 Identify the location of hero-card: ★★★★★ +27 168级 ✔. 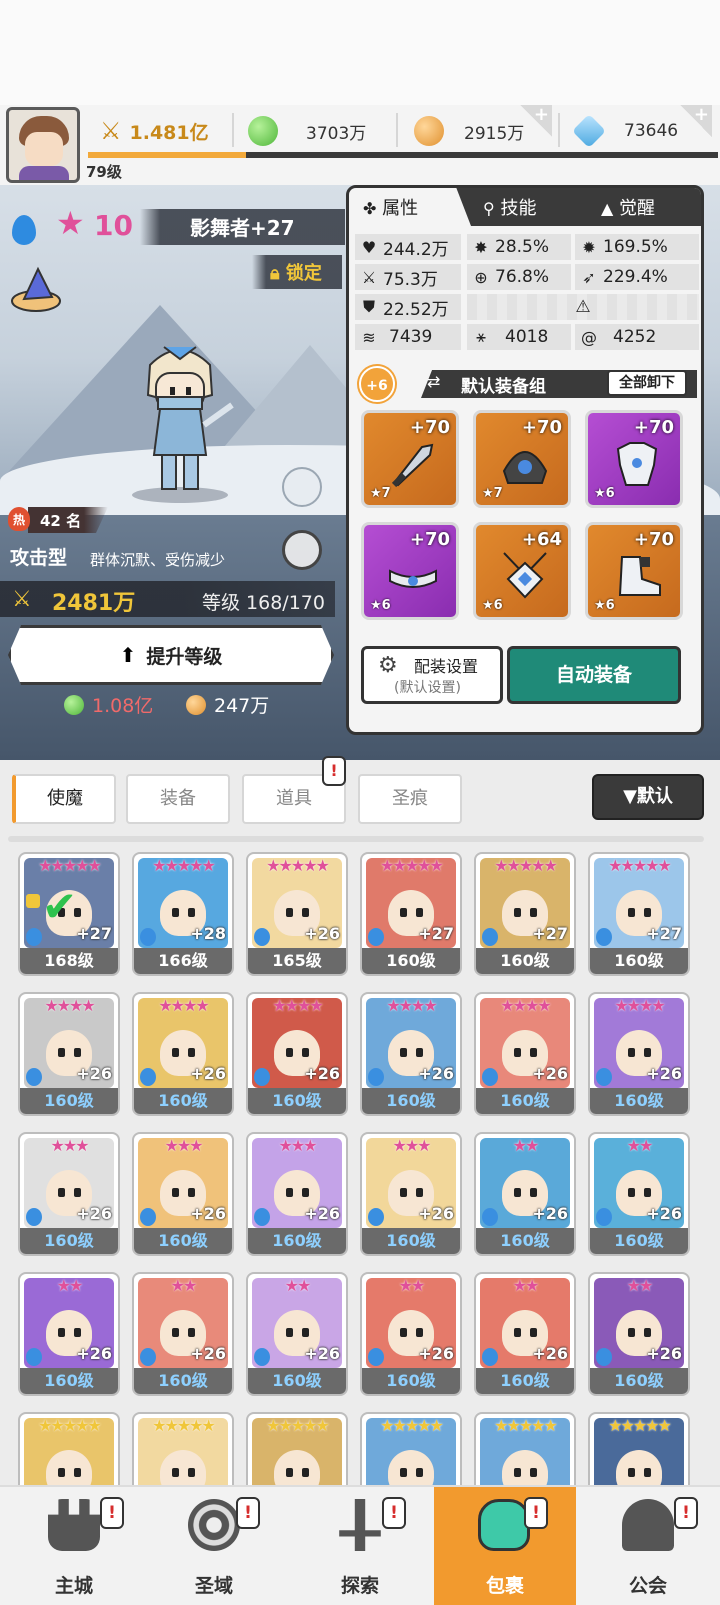
(69, 914).